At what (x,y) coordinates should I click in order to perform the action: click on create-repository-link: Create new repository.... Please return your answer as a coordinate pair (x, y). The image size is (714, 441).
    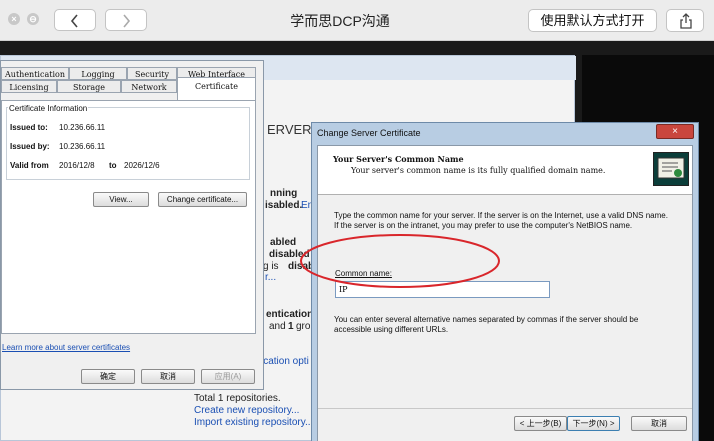
    Looking at the image, I should click on (246, 410).